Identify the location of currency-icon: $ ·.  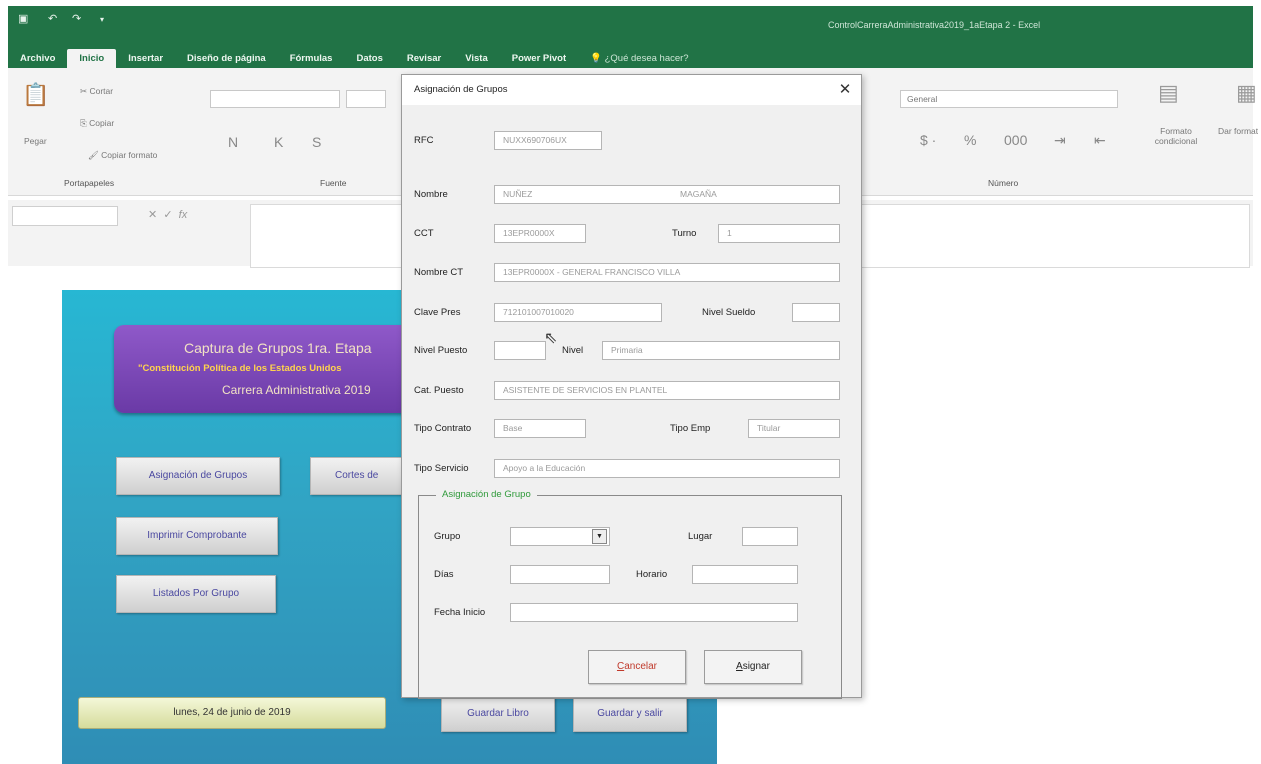
(928, 140).